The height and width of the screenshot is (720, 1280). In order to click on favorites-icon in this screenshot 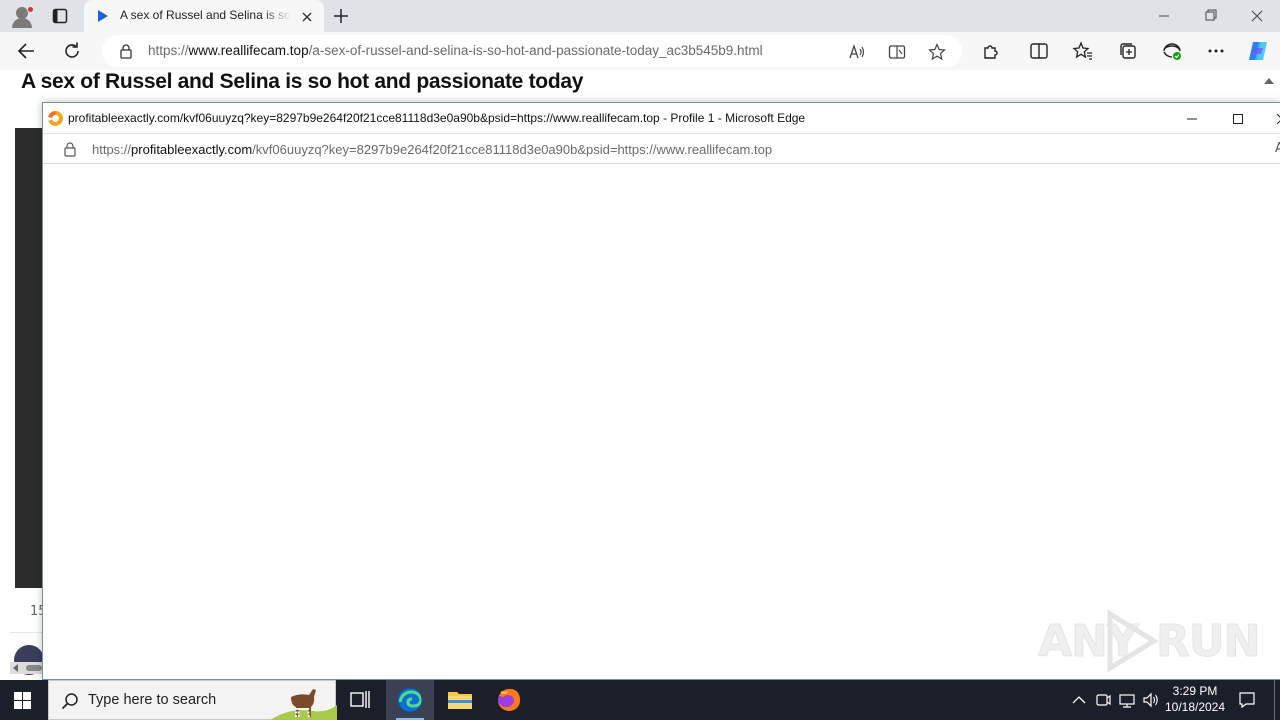, I will do `click(1083, 51)`.